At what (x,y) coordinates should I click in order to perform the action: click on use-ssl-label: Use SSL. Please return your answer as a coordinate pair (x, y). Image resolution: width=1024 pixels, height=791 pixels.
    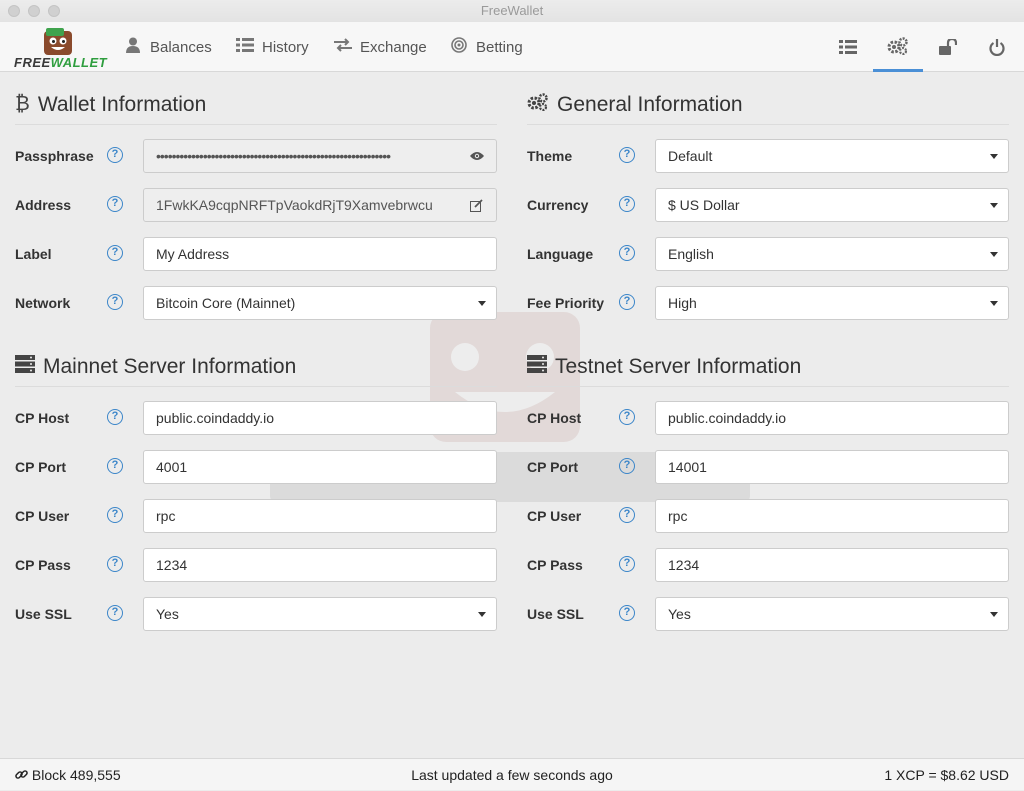
    Looking at the image, I should click on (43, 614).